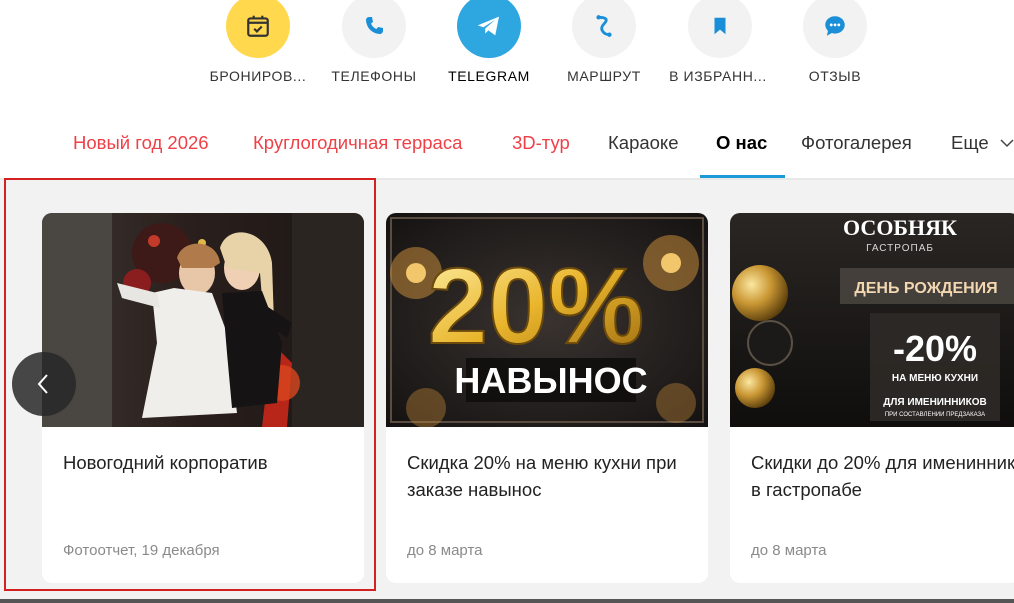 The width and height of the screenshot is (1014, 603). Describe the element at coordinates (835, 26) in the screenshot. I see `chat-bubble-icon` at that location.